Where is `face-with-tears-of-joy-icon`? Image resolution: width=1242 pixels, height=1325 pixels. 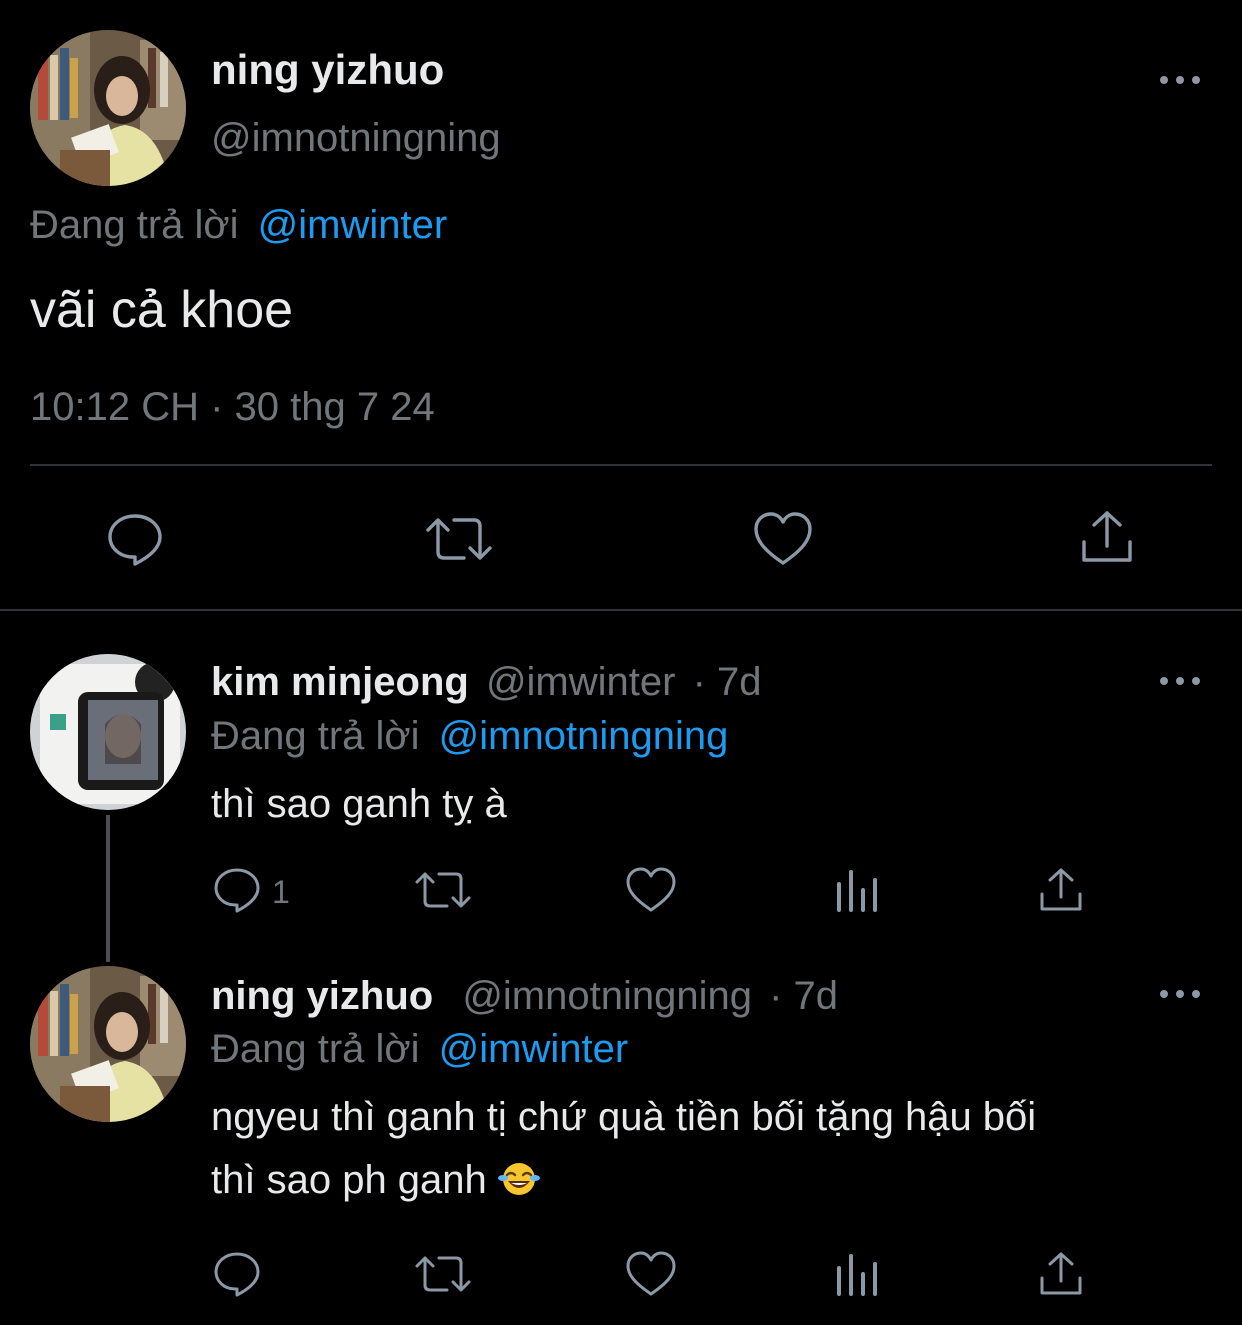
face-with-tears-of-joy-icon is located at coordinates (518, 1179).